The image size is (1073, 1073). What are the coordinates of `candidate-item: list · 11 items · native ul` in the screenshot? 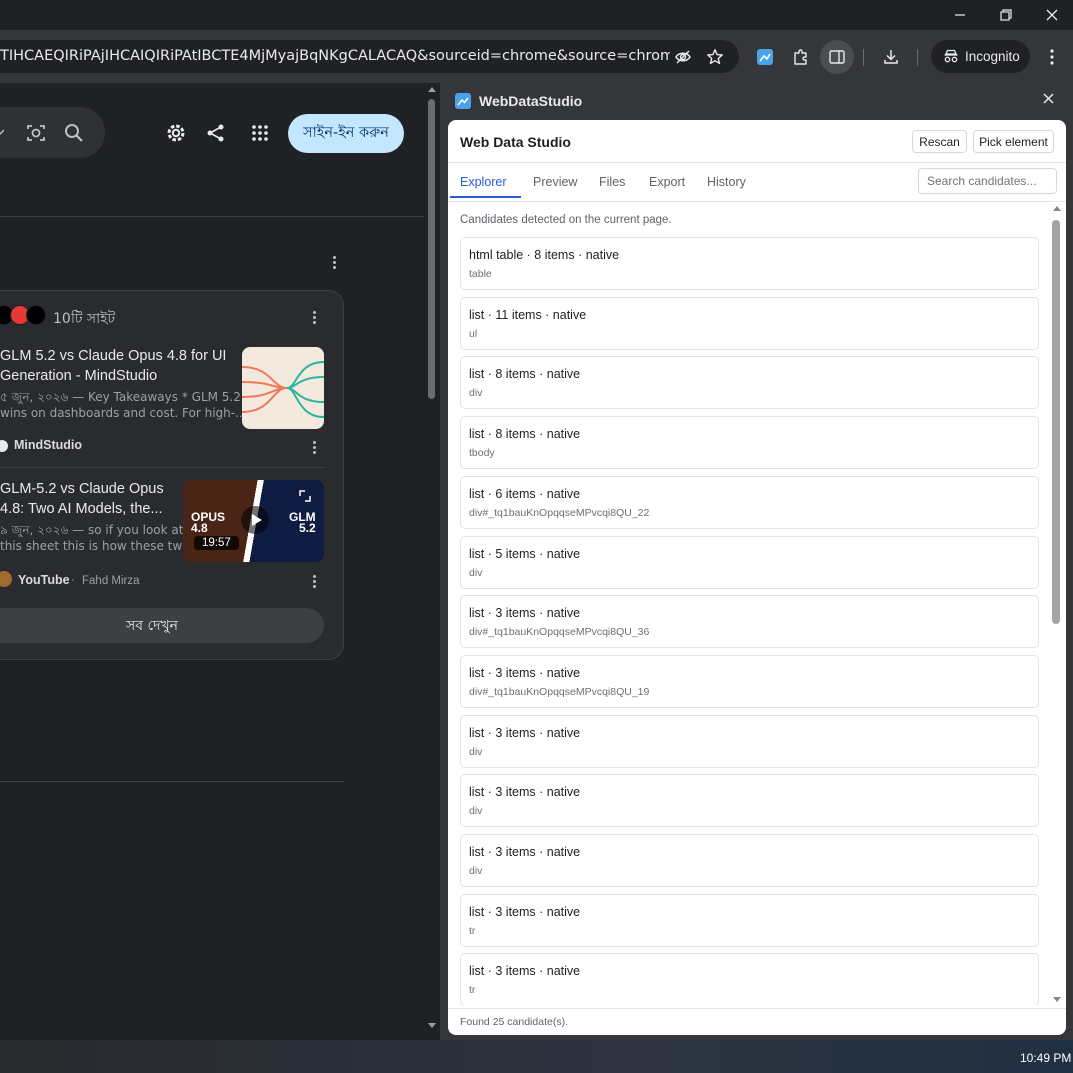 It's located at (749, 323).